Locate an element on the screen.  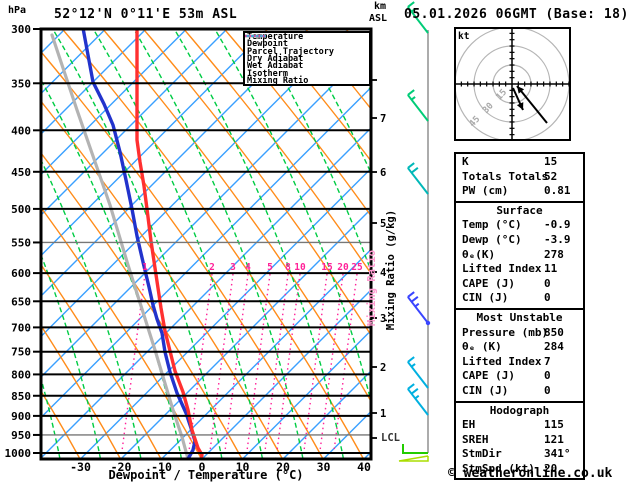
indices-row-label: θₑ(K) is located at coordinates (479, 254).